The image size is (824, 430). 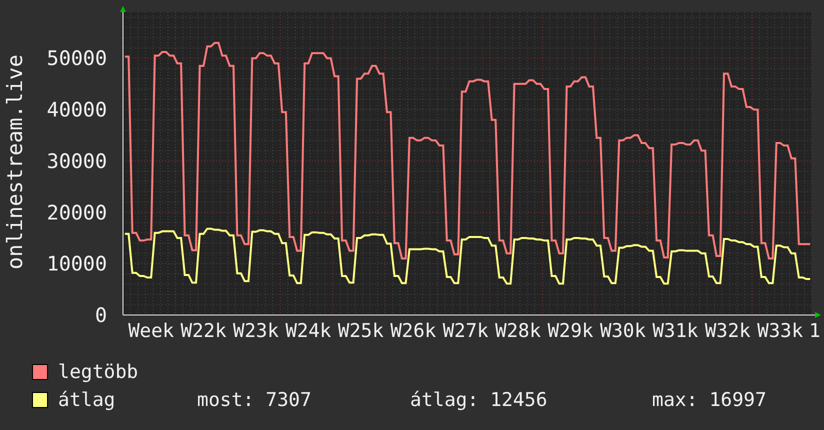 I want to click on x-tick-label: W25k, so click(x=361, y=331).